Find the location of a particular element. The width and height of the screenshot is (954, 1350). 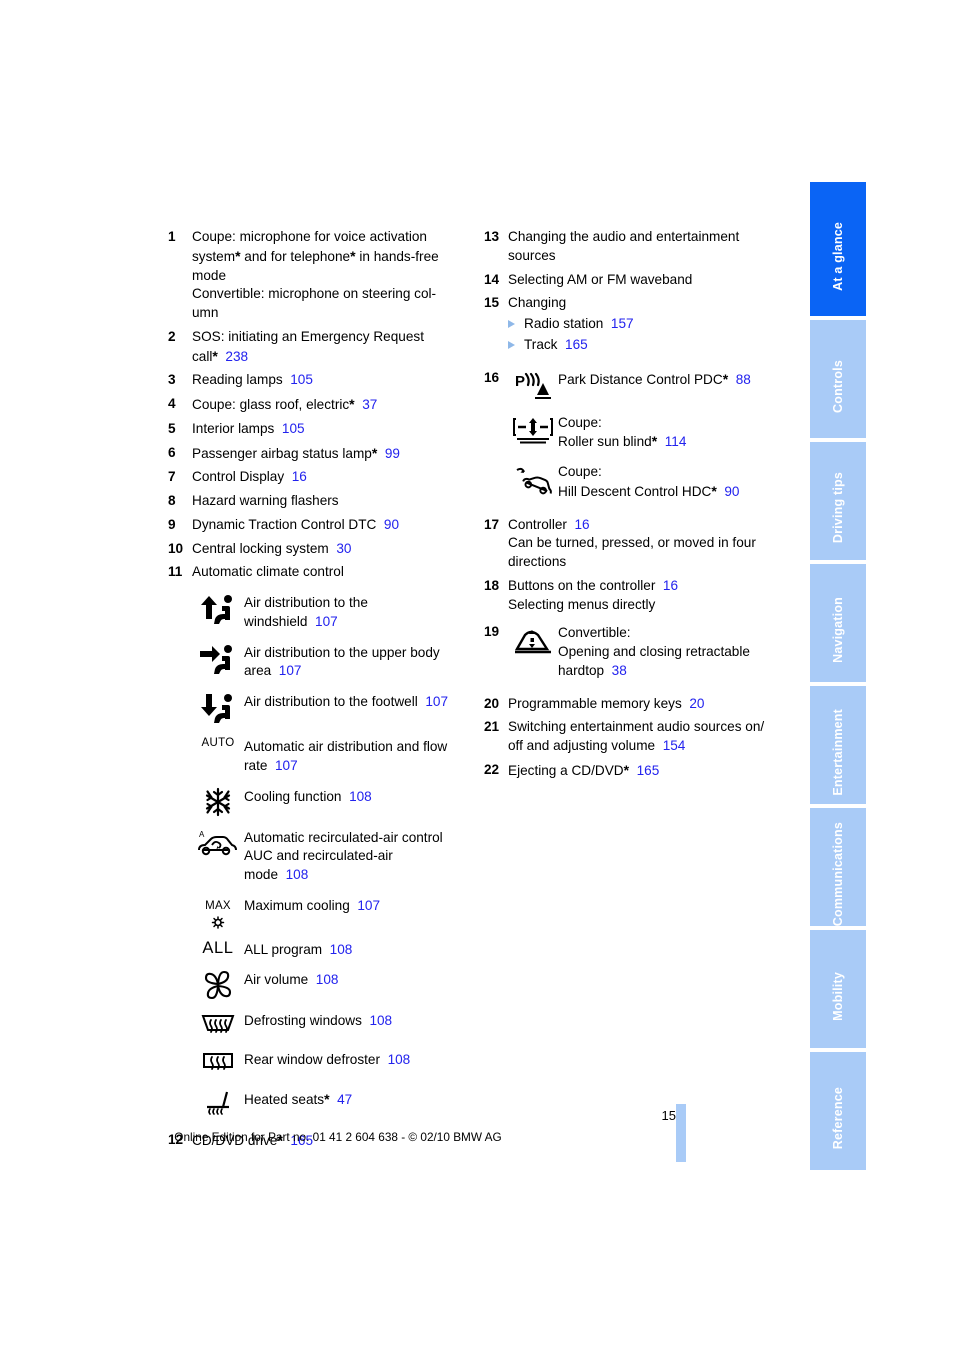

item-line: umn is located at coordinates (205, 312).